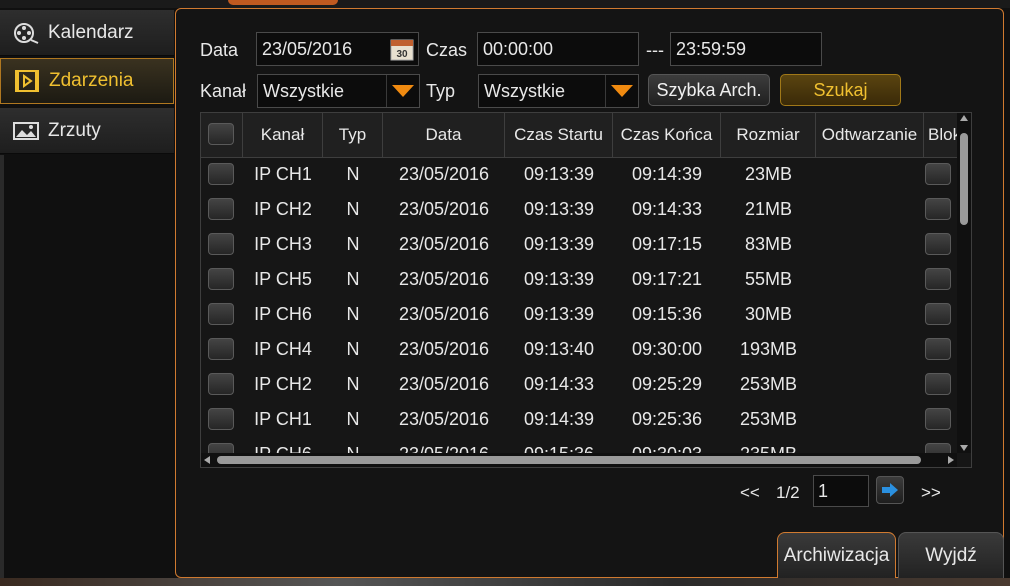  I want to click on header-start-time: Czas Startu, so click(559, 135).